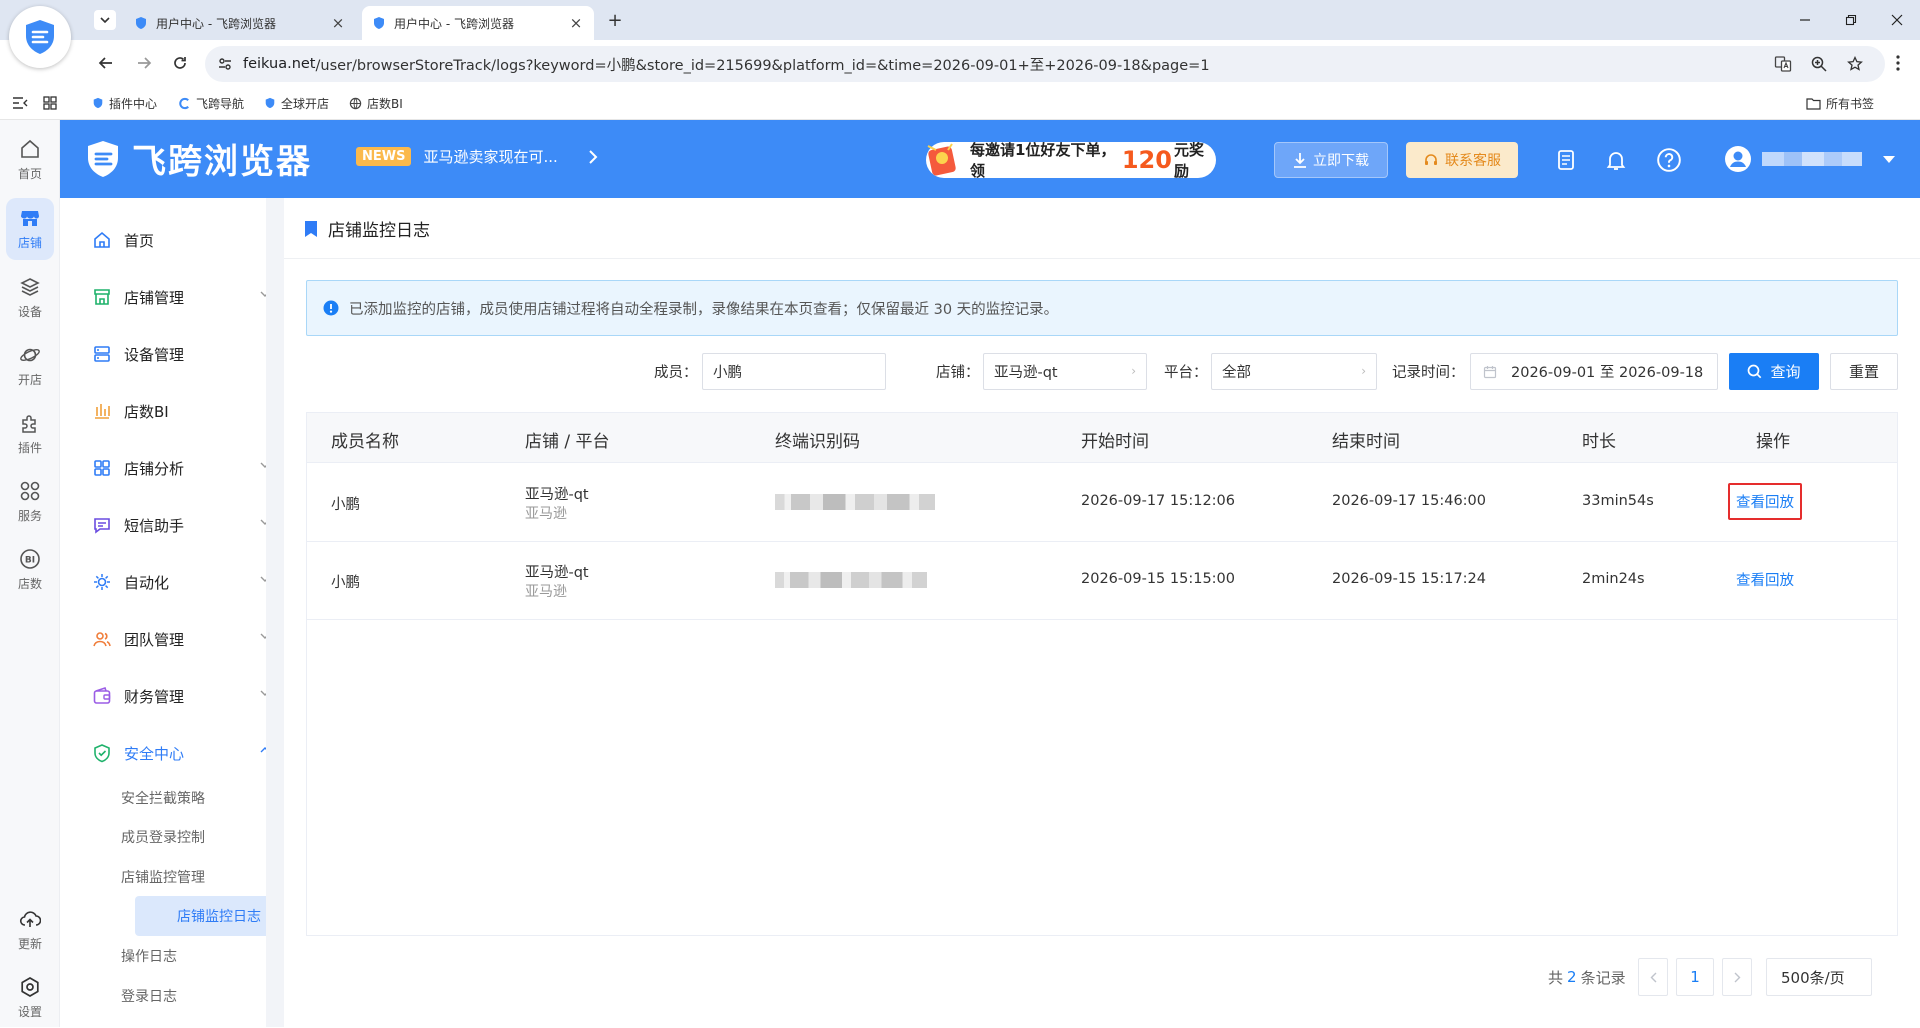 This screenshot has height=1028, width=1920. I want to click on chevron-right-icon, so click(593, 156).